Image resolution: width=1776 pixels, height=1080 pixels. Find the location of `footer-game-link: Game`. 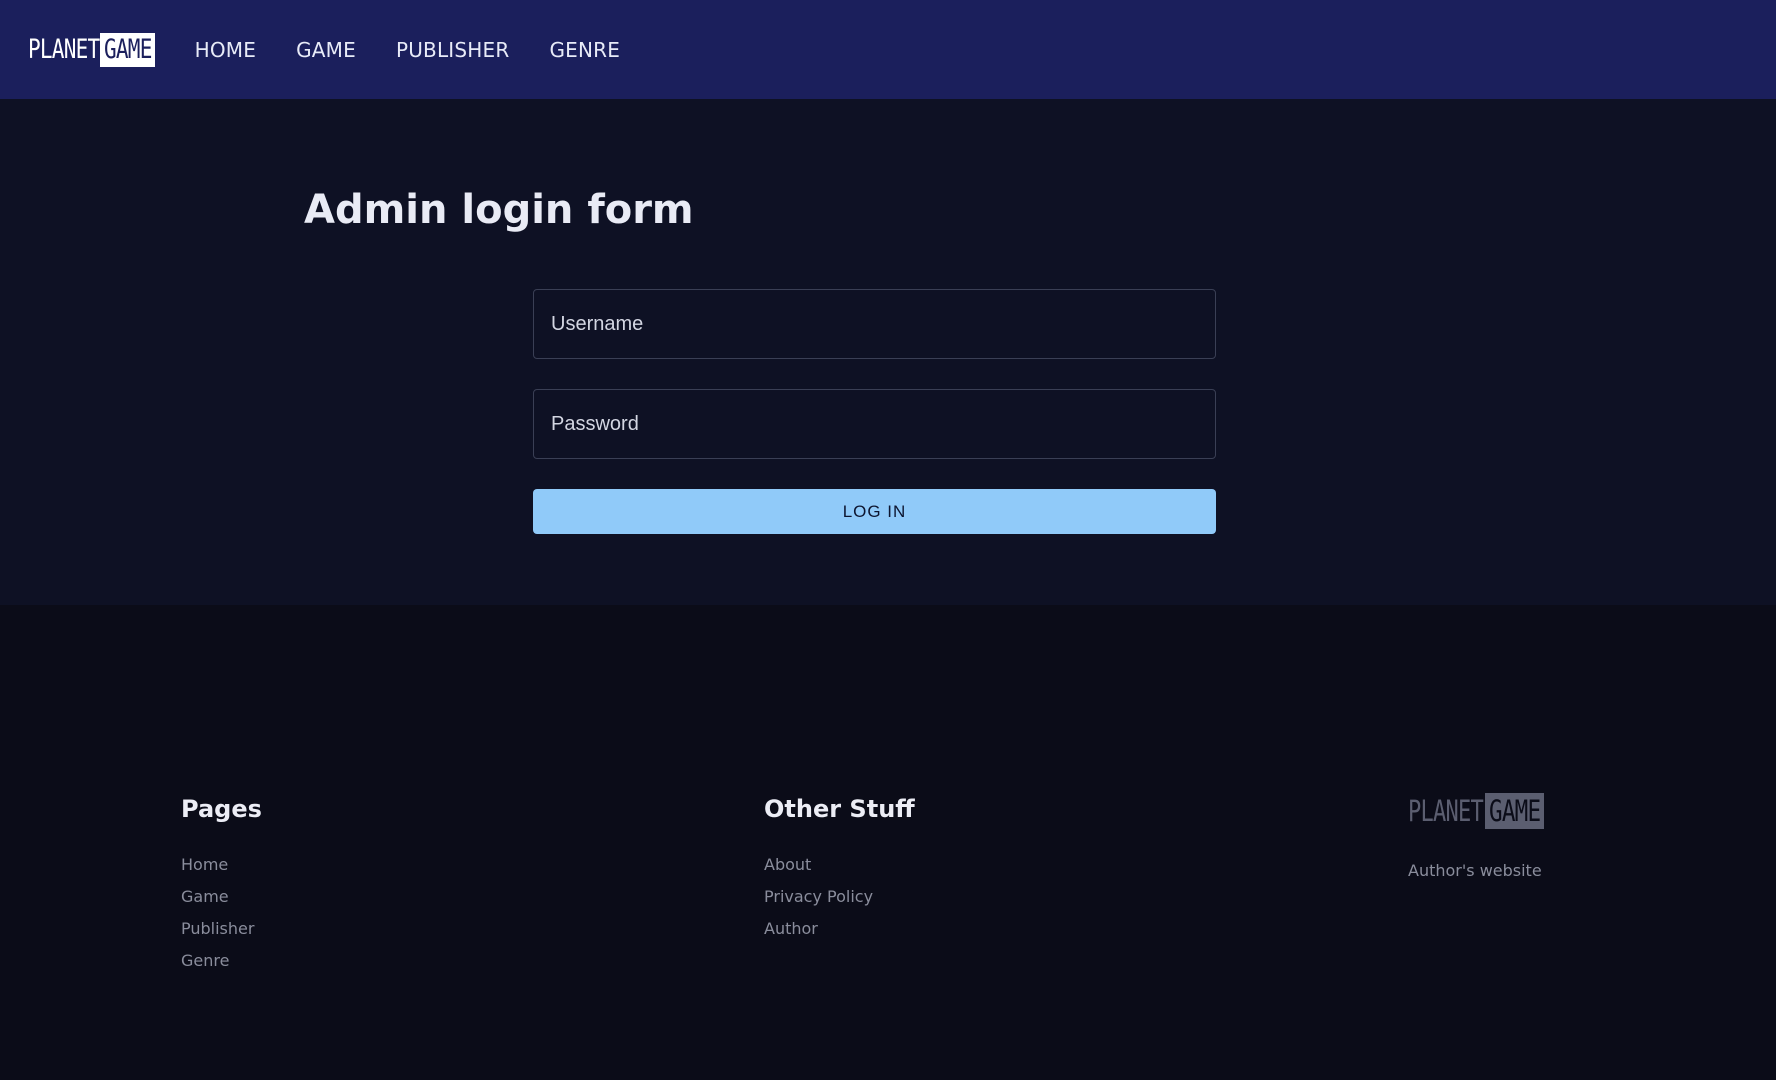

footer-game-link: Game is located at coordinates (221, 897).